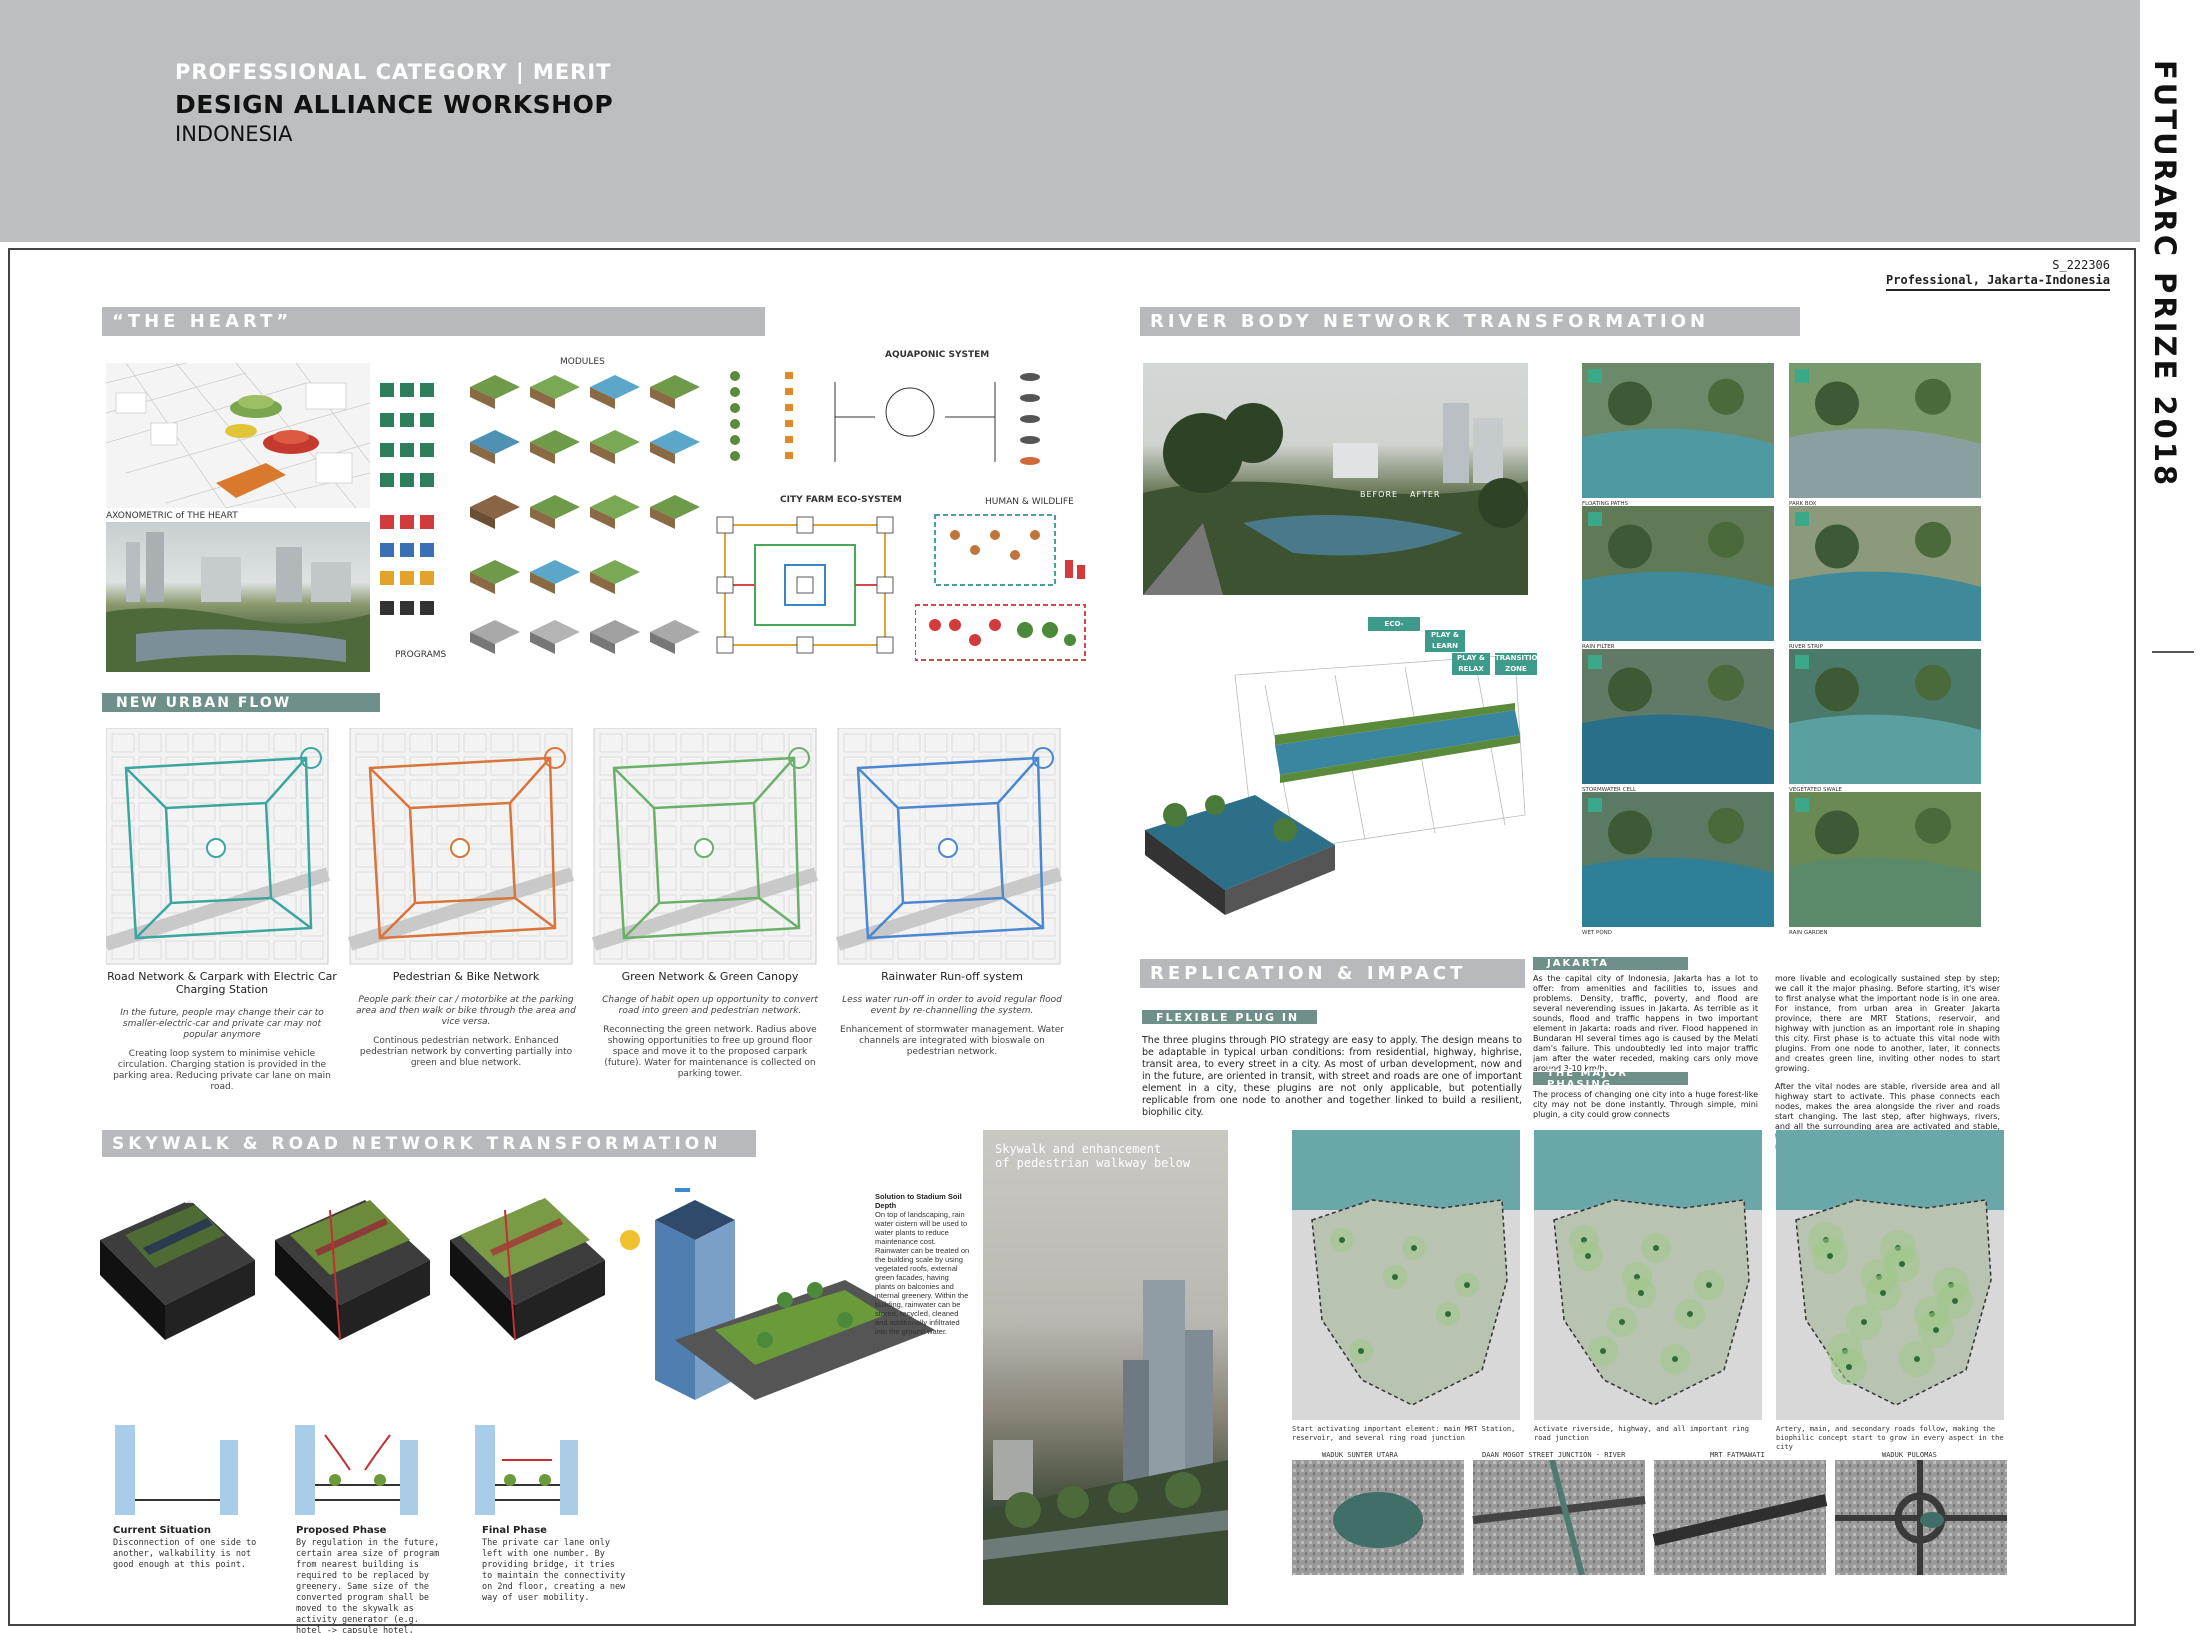 The height and width of the screenshot is (1633, 2200). What do you see at coordinates (585, 514) in the screenshot?
I see `modules-svg` at bounding box center [585, 514].